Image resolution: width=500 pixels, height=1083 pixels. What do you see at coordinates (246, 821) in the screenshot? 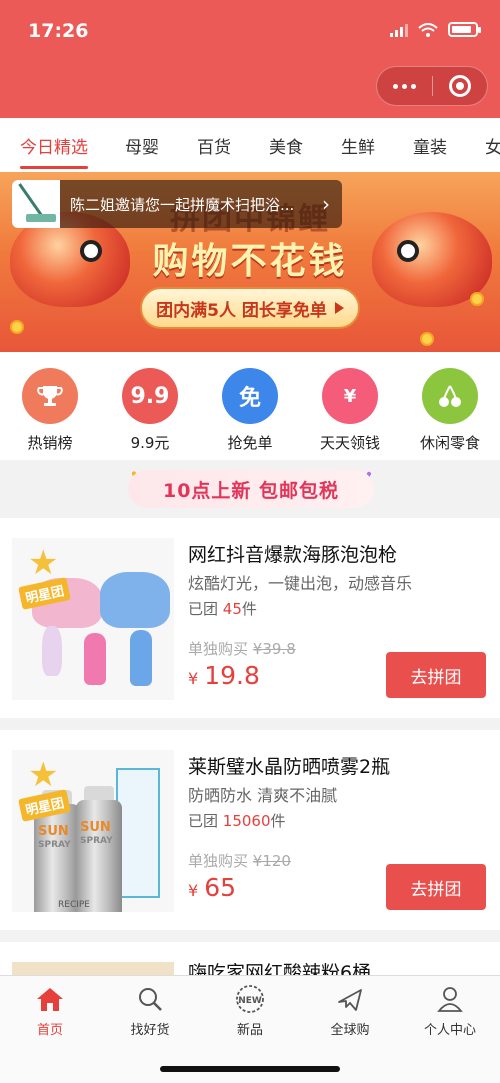
I see `group-count-number: 15060` at bounding box center [246, 821].